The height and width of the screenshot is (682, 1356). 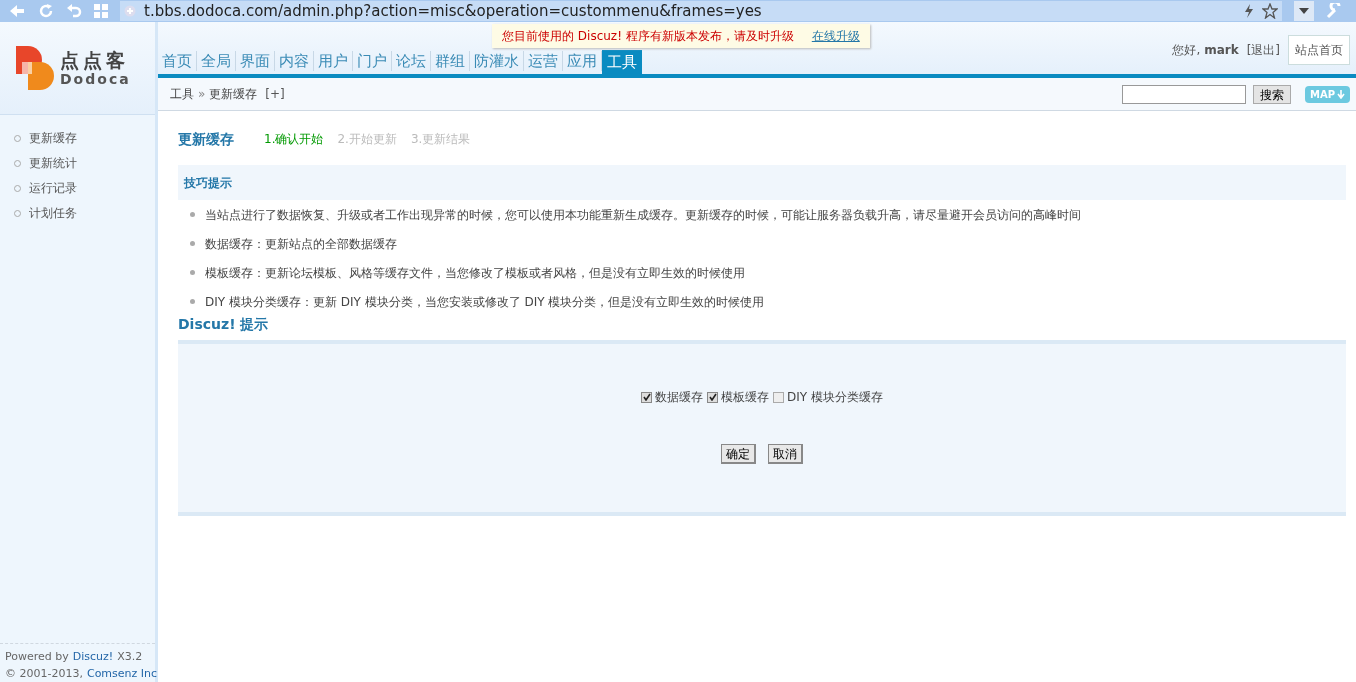 What do you see at coordinates (367, 139) in the screenshot?
I see `step-label: 2.开始更新` at bounding box center [367, 139].